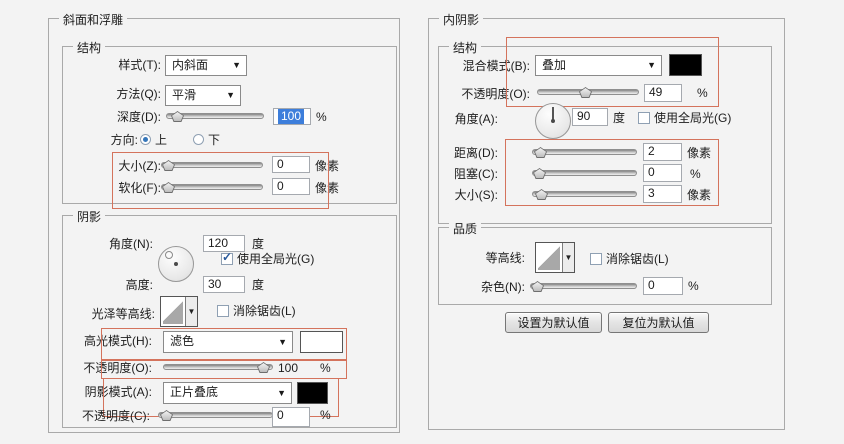  Describe the element at coordinates (203, 95) in the screenshot. I see `method-dropdown: 平滑 ▼` at that location.